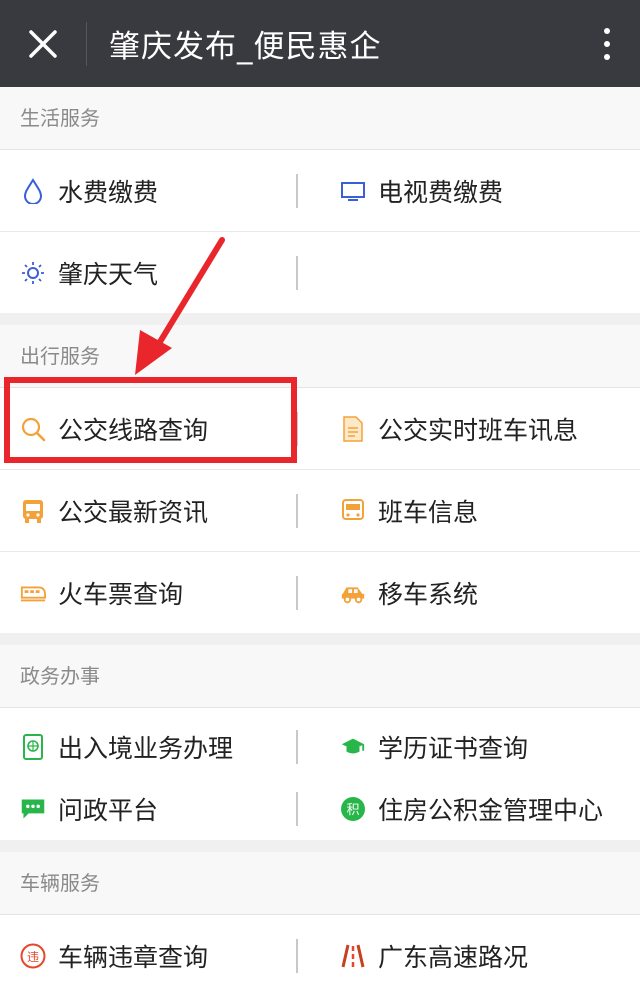 The height and width of the screenshot is (996, 640). Describe the element at coordinates (180, 306) in the screenshot. I see `annotation-arrow` at that location.